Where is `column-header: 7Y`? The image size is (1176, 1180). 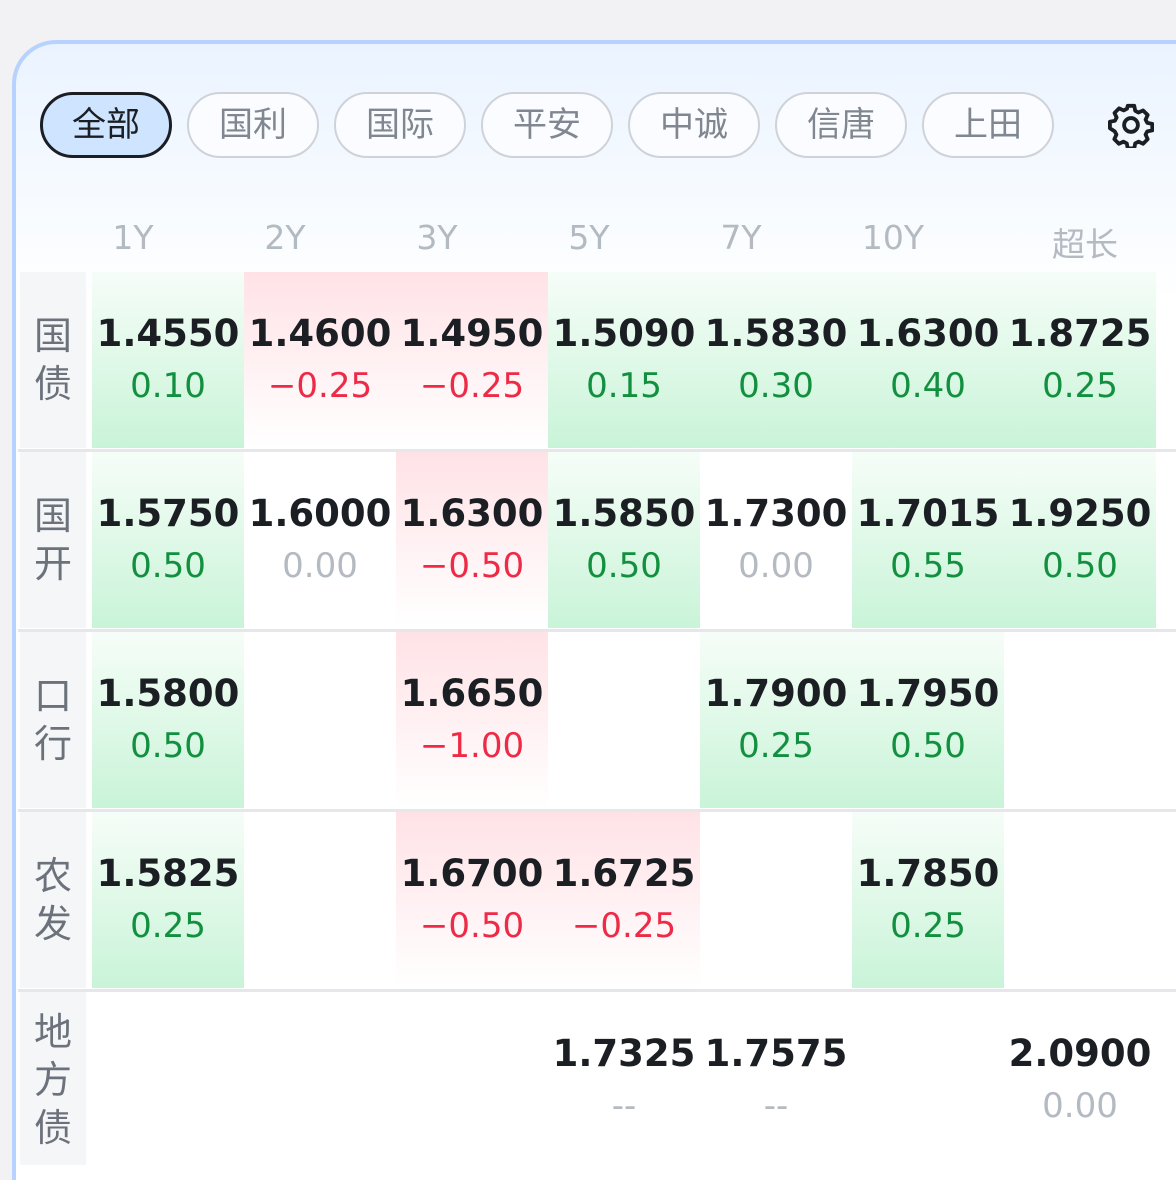 column-header: 7Y is located at coordinates (741, 237).